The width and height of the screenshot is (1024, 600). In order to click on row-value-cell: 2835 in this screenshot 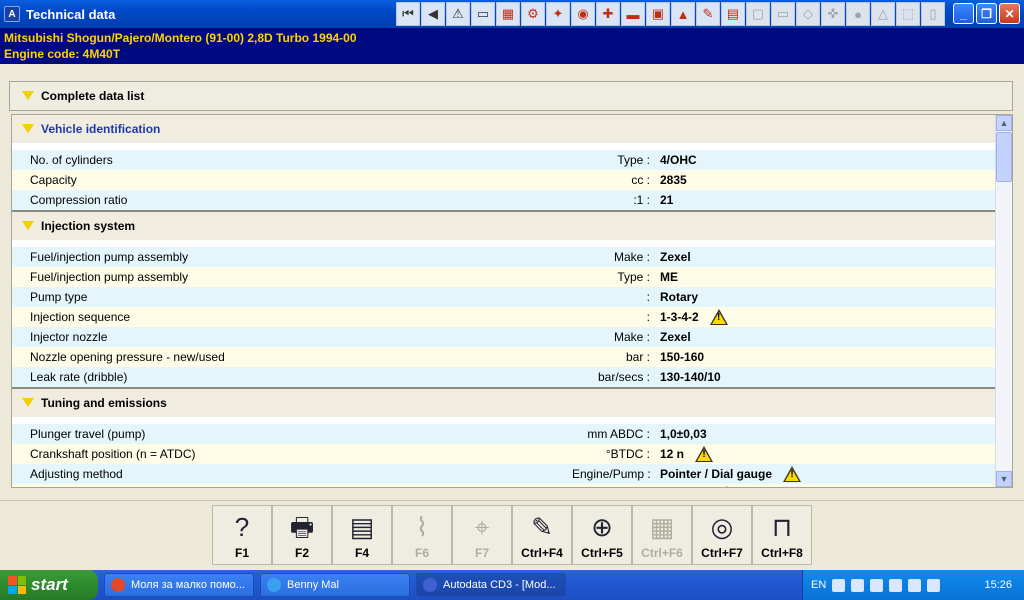, I will do `click(671, 180)`.